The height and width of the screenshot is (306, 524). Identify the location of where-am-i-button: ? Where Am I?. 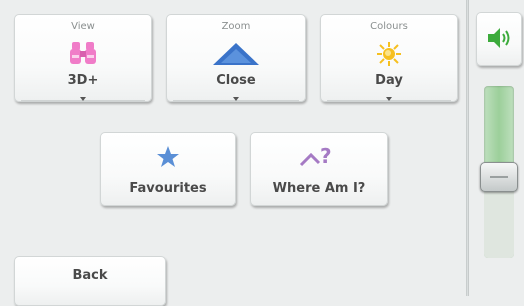
(319, 169).